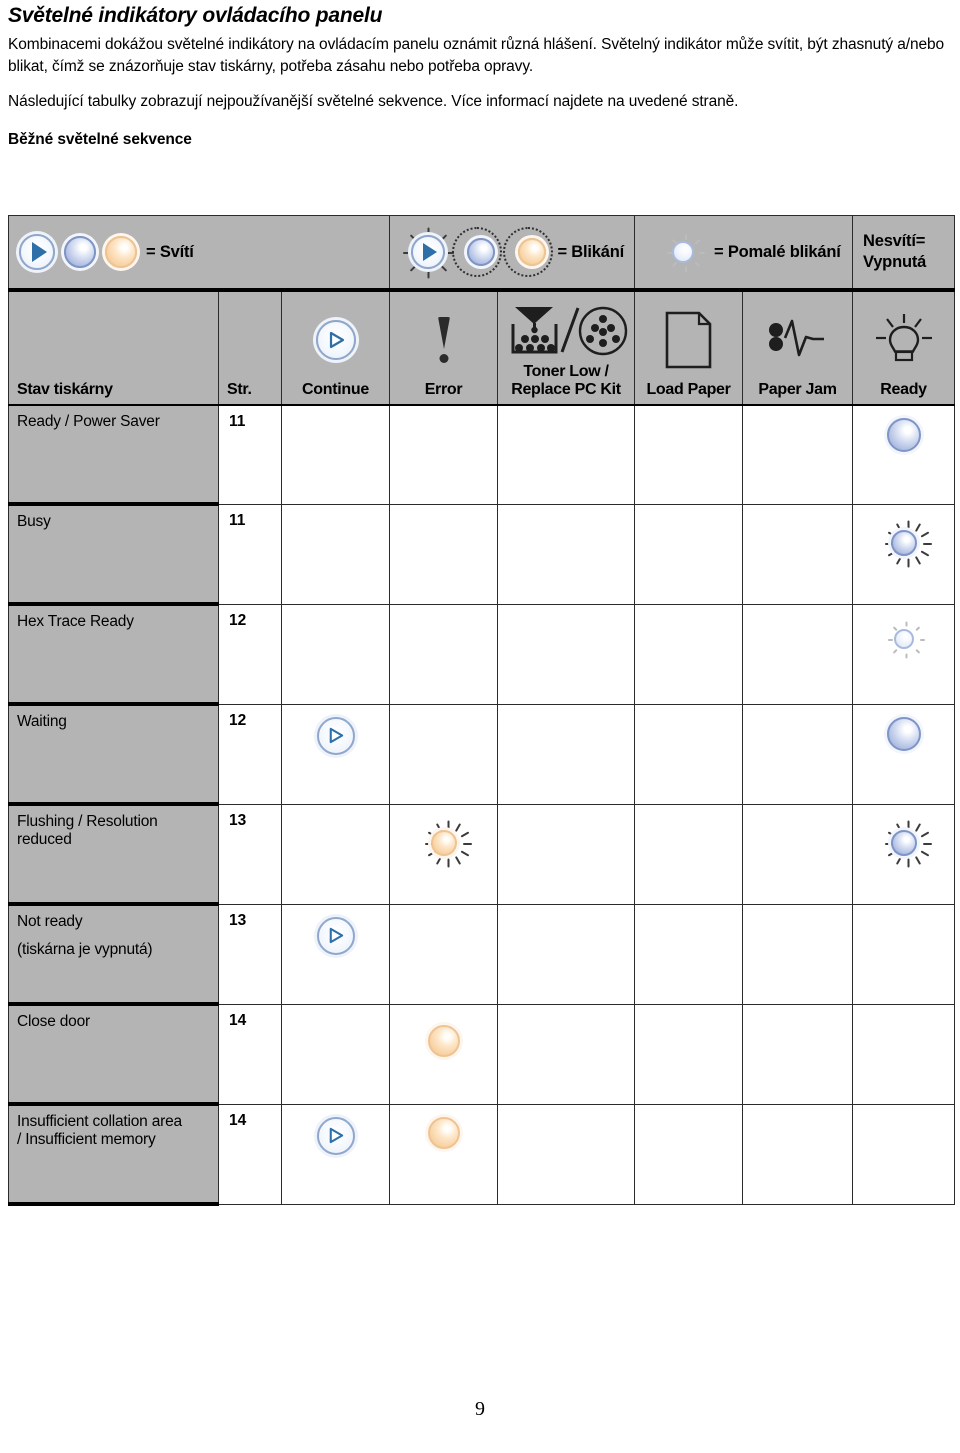 The image size is (960, 1453). What do you see at coordinates (566, 381) in the screenshot?
I see `column-label-toner: Toner Low / Replace PC Kit` at bounding box center [566, 381].